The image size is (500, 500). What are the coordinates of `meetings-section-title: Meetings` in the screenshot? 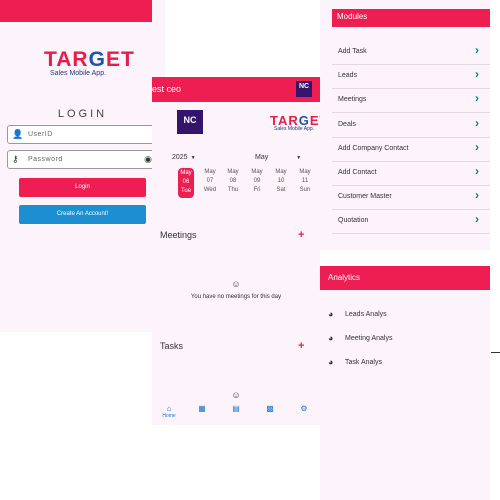 It's located at (178, 235).